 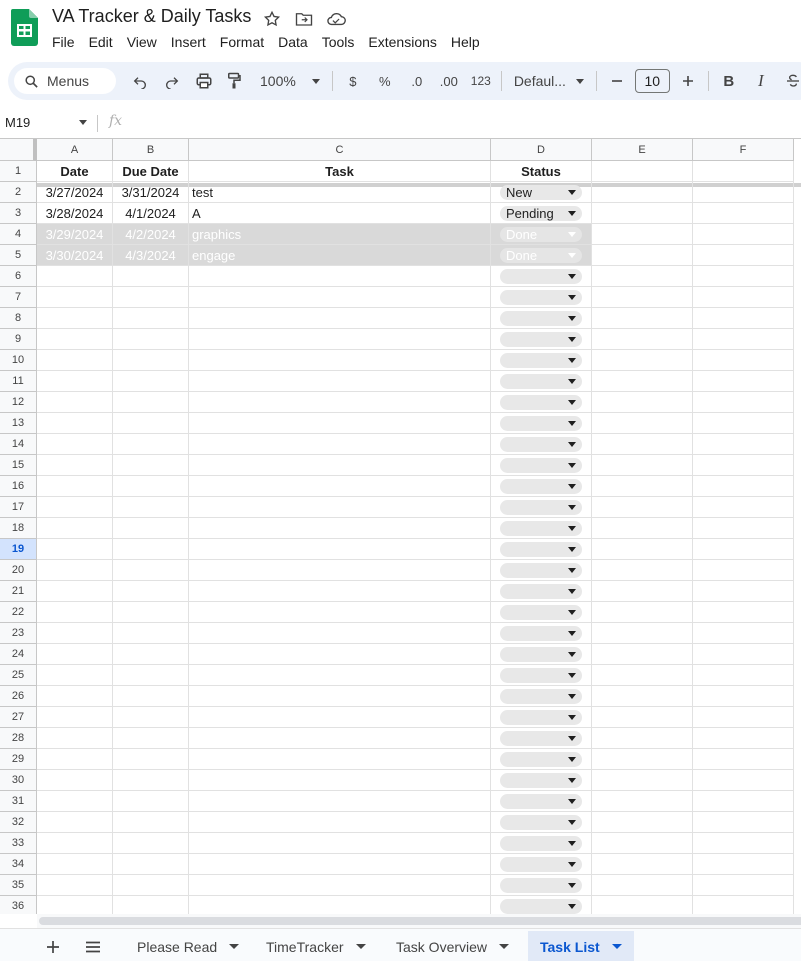 What do you see at coordinates (18, 402) in the screenshot?
I see `row-header-12: 12` at bounding box center [18, 402].